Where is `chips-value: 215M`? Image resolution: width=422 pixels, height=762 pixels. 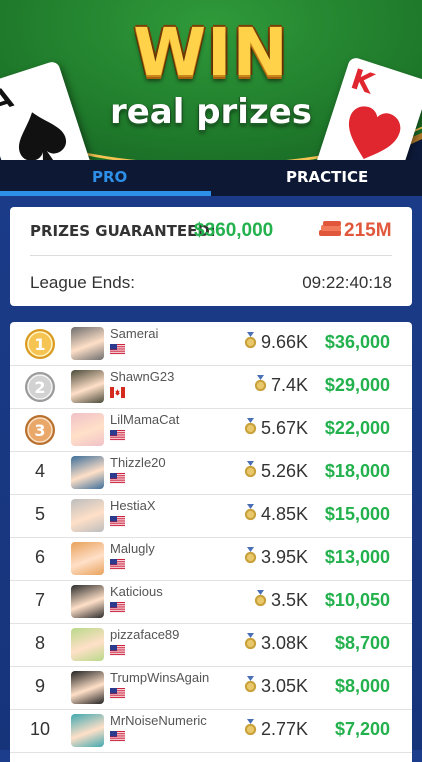 chips-value: 215M is located at coordinates (368, 230).